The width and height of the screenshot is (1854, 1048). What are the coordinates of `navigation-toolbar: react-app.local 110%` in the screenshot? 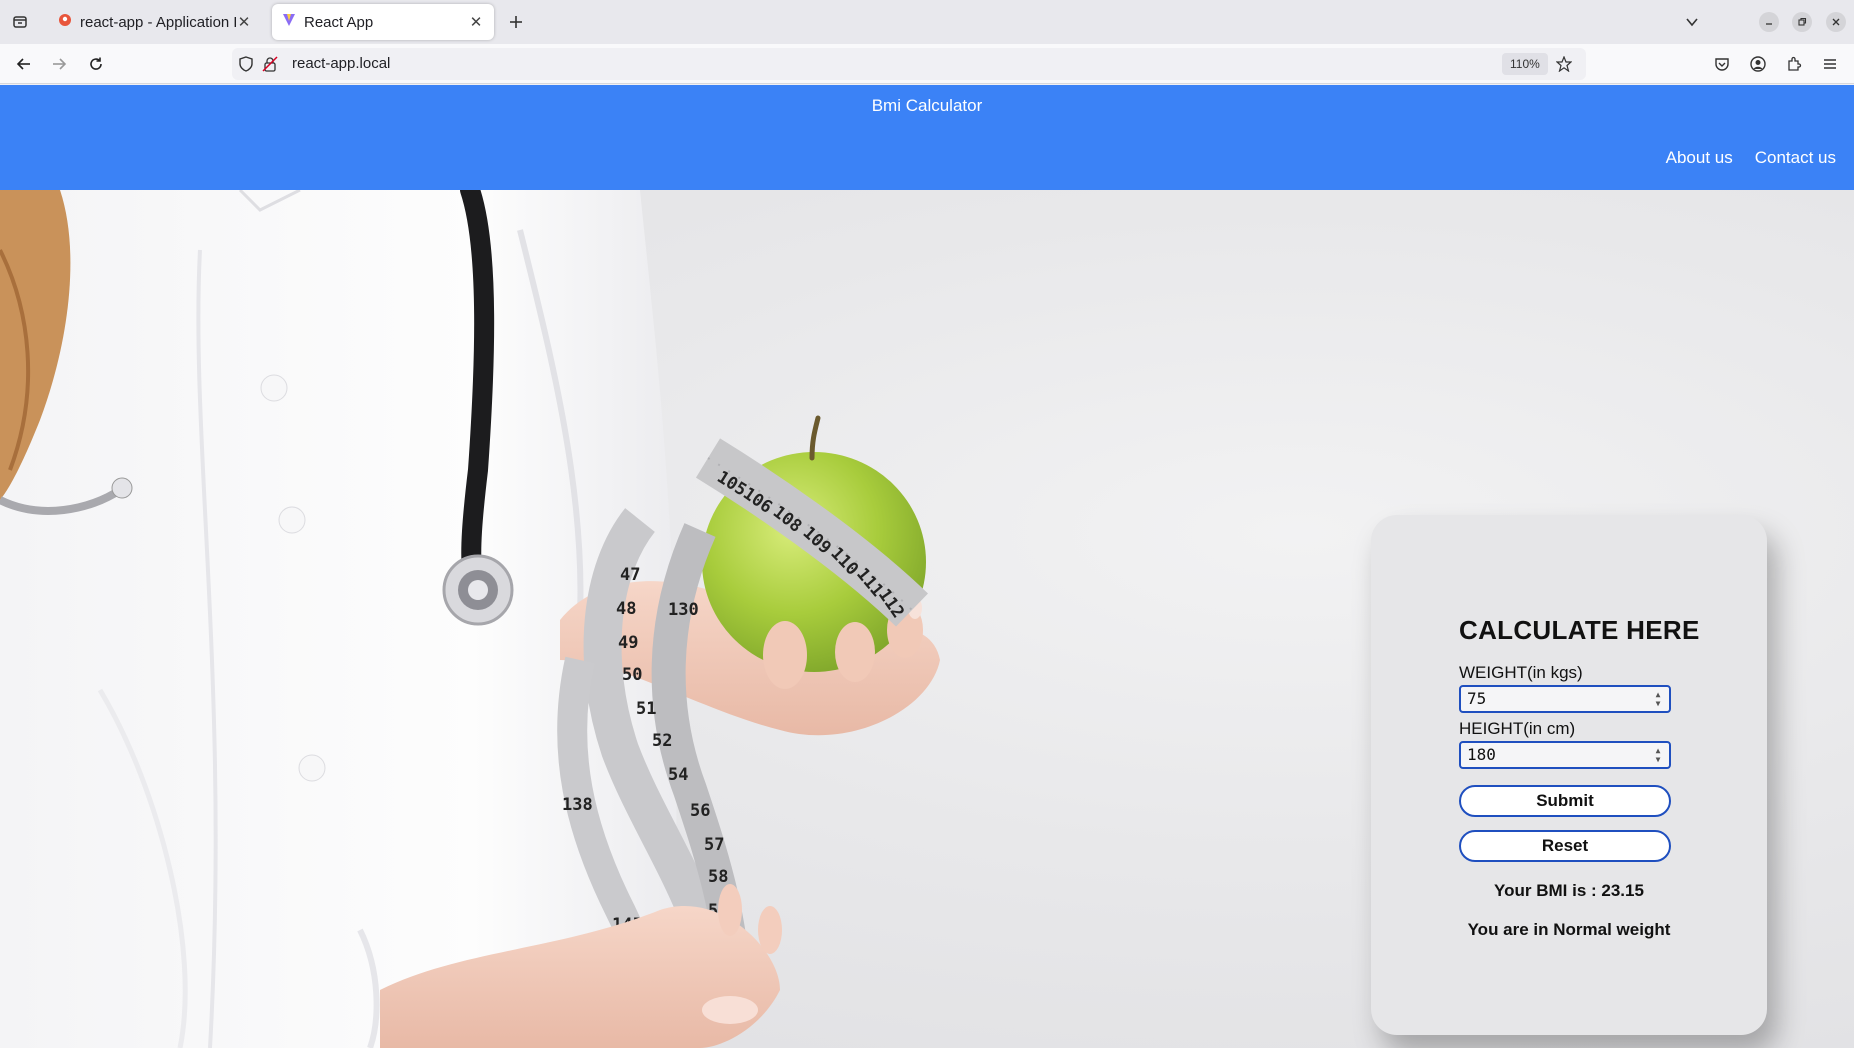 It's located at (927, 64).